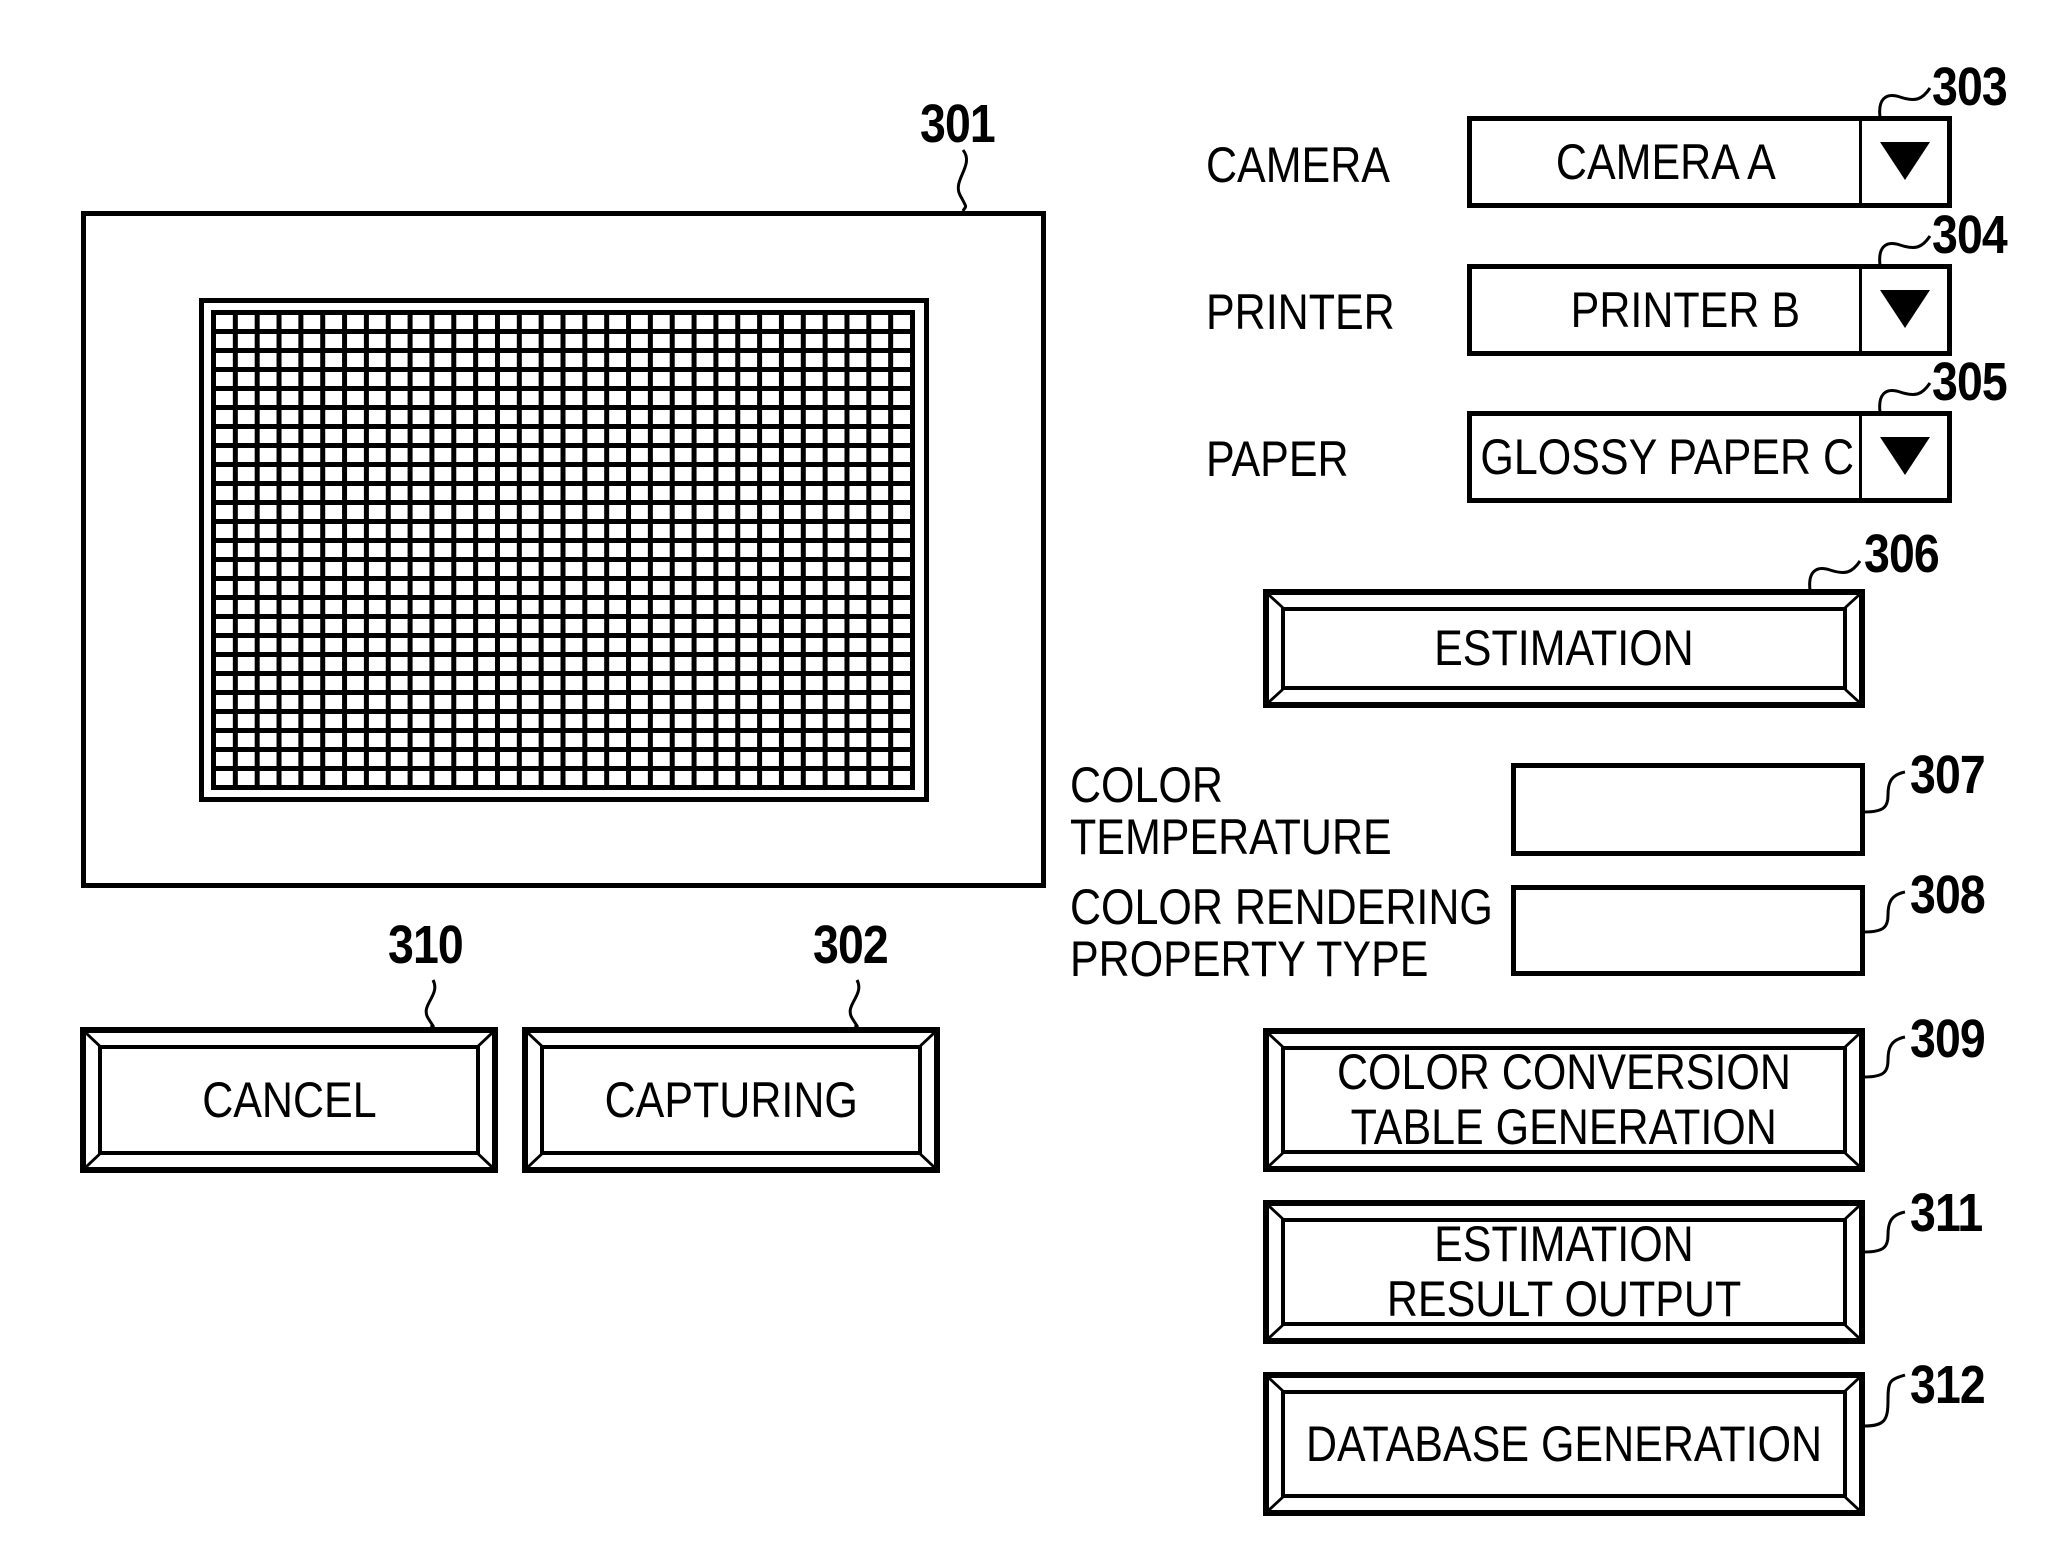 This screenshot has height=1555, width=2046. I want to click on capturing-button: CAPTURING, so click(731, 1100).